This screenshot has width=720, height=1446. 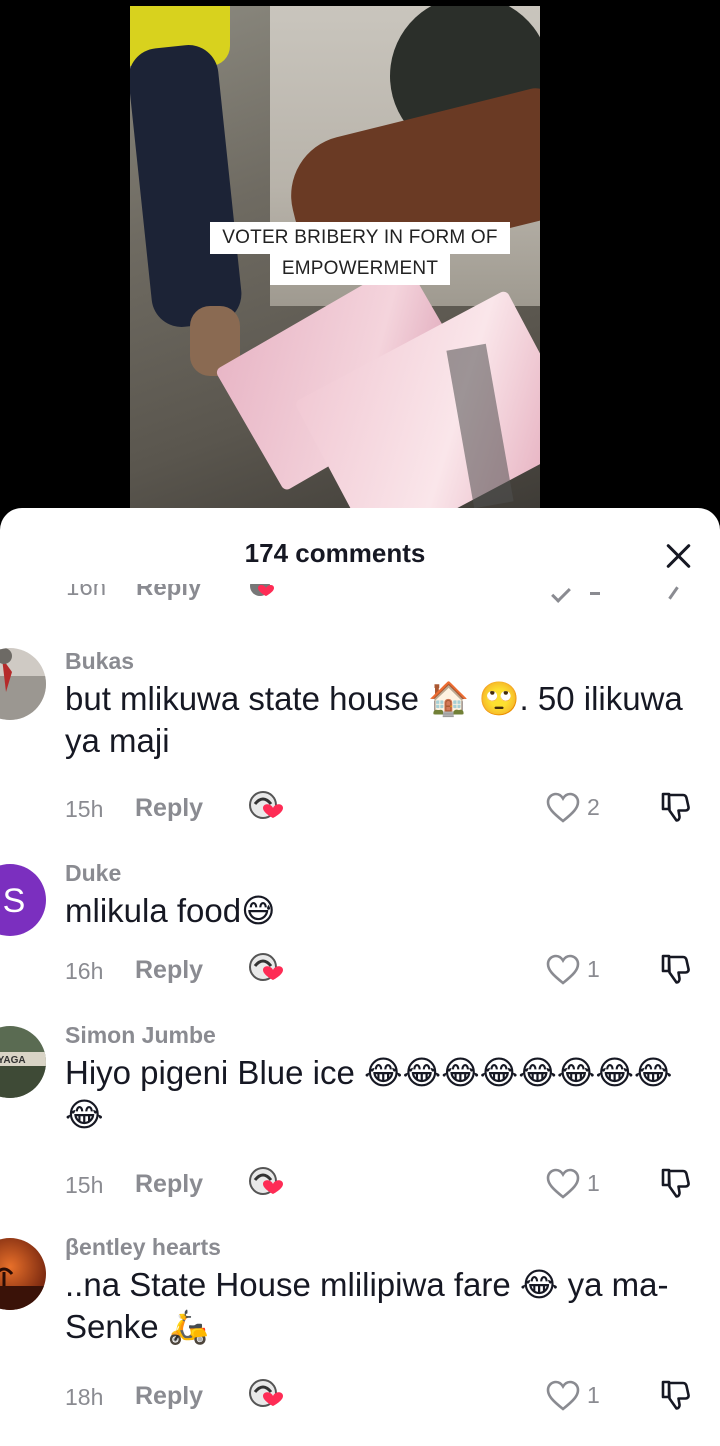 What do you see at coordinates (170, 910) in the screenshot?
I see `comment-text: mlikula food😅` at bounding box center [170, 910].